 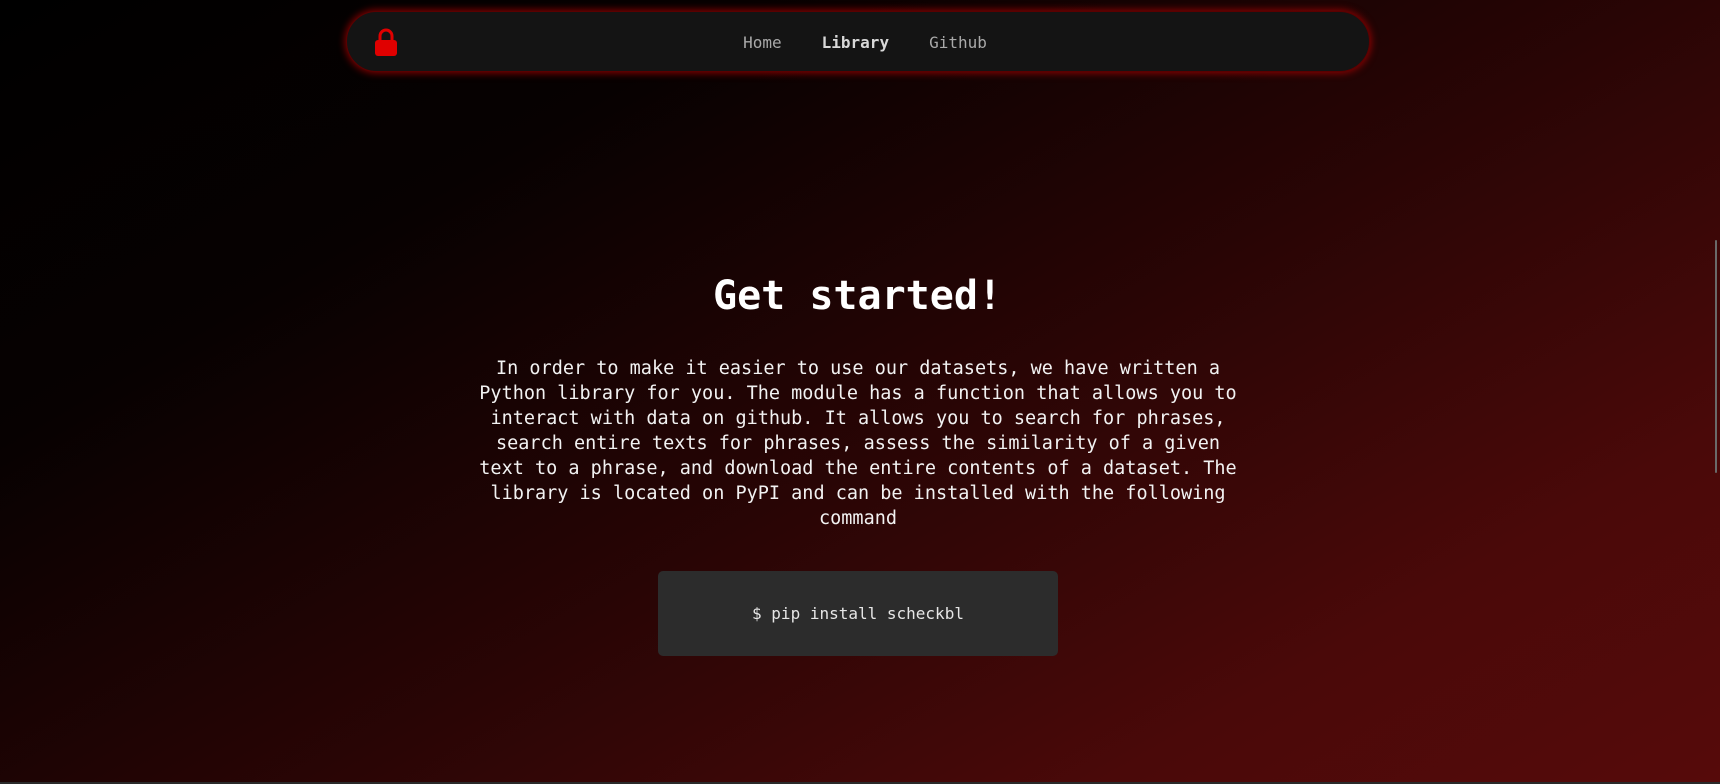 I want to click on install-command-box: $ pip install scheckbl, so click(x=858, y=613).